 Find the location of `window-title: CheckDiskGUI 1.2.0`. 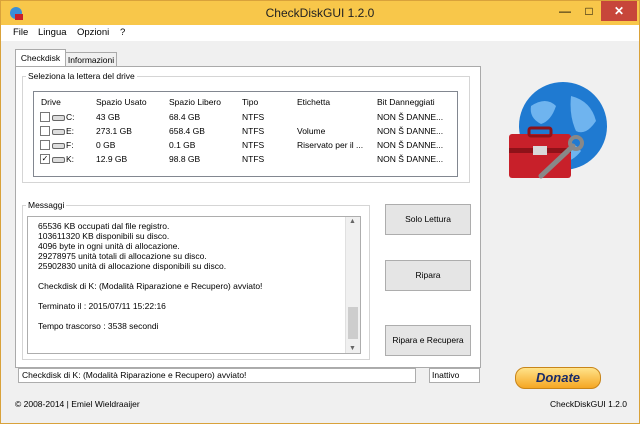

window-title: CheckDiskGUI 1.2.0 is located at coordinates (320, 13).